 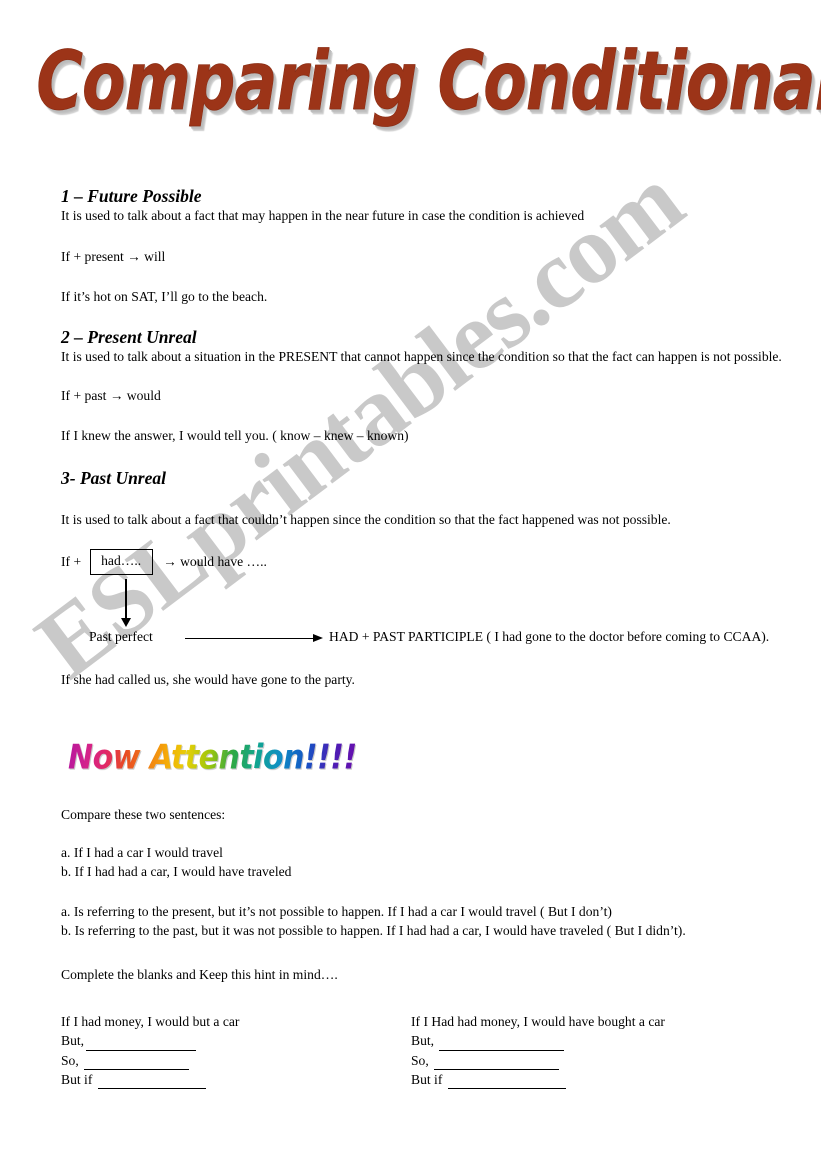 What do you see at coordinates (583, 1080) in the screenshot?
I see `right-but-if-row: But if` at bounding box center [583, 1080].